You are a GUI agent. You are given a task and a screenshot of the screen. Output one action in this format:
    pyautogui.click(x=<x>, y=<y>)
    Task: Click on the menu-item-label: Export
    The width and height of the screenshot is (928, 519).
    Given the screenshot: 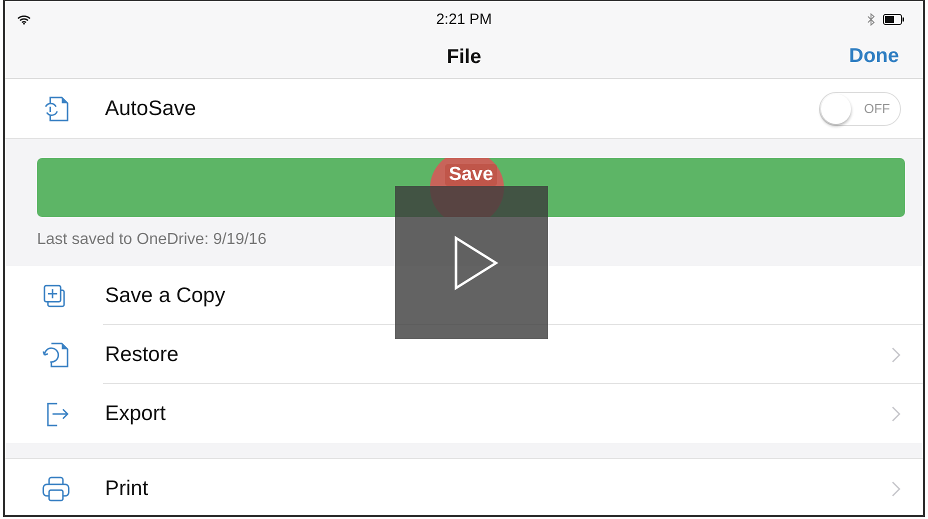 What is the action you would take?
    pyautogui.click(x=135, y=414)
    